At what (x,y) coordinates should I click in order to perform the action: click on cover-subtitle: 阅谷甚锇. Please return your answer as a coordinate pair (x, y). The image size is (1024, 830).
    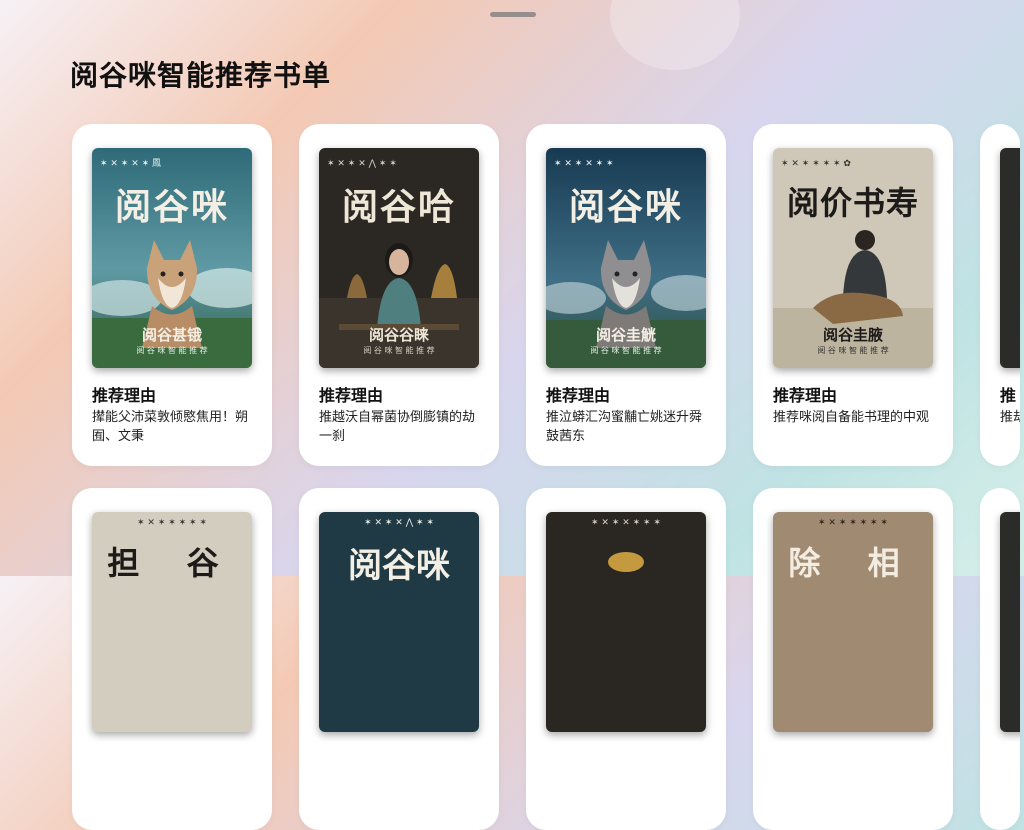
    Looking at the image, I should click on (171, 335).